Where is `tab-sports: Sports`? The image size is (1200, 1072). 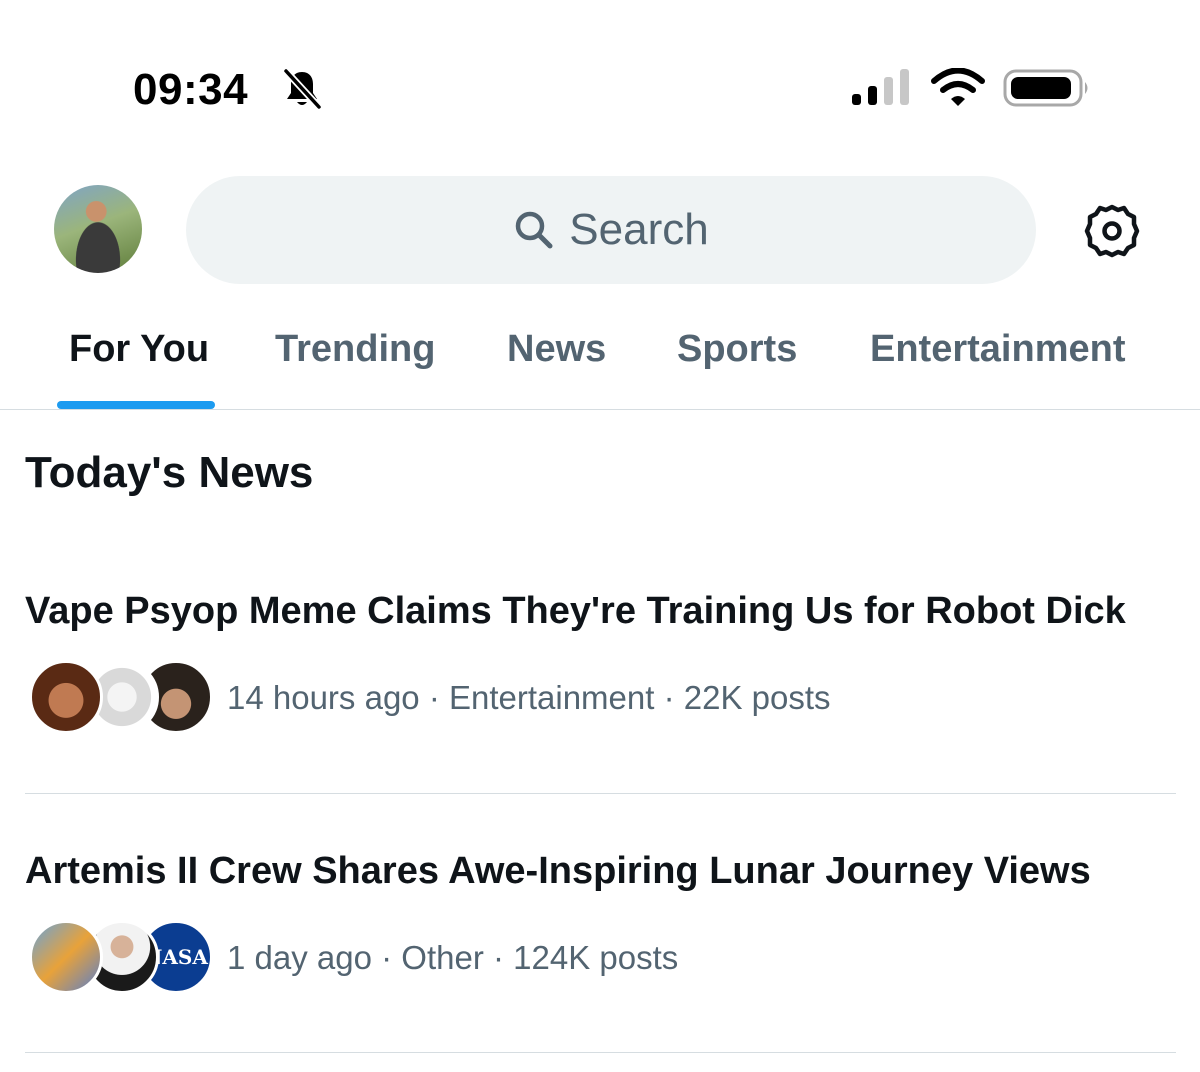 tab-sports: Sports is located at coordinates (737, 349).